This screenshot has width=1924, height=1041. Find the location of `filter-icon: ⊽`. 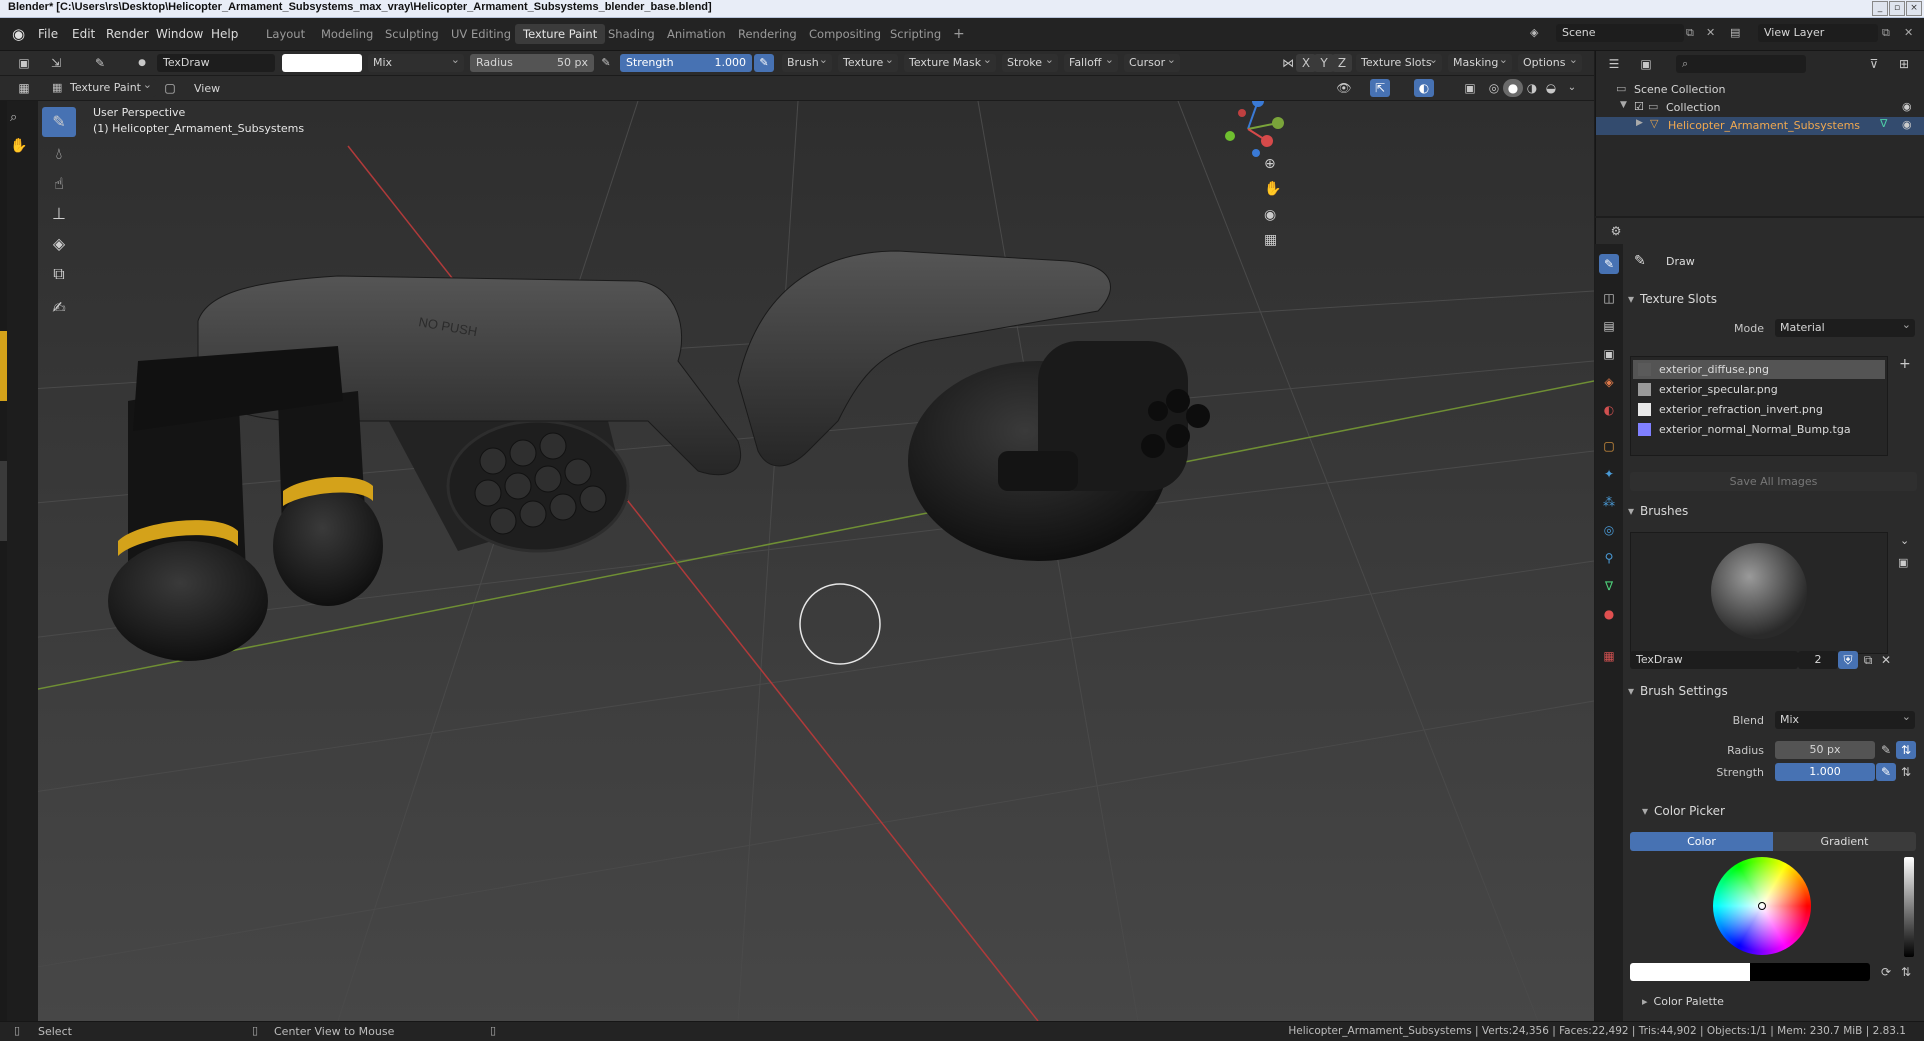

filter-icon: ⊽ is located at coordinates (1874, 64).